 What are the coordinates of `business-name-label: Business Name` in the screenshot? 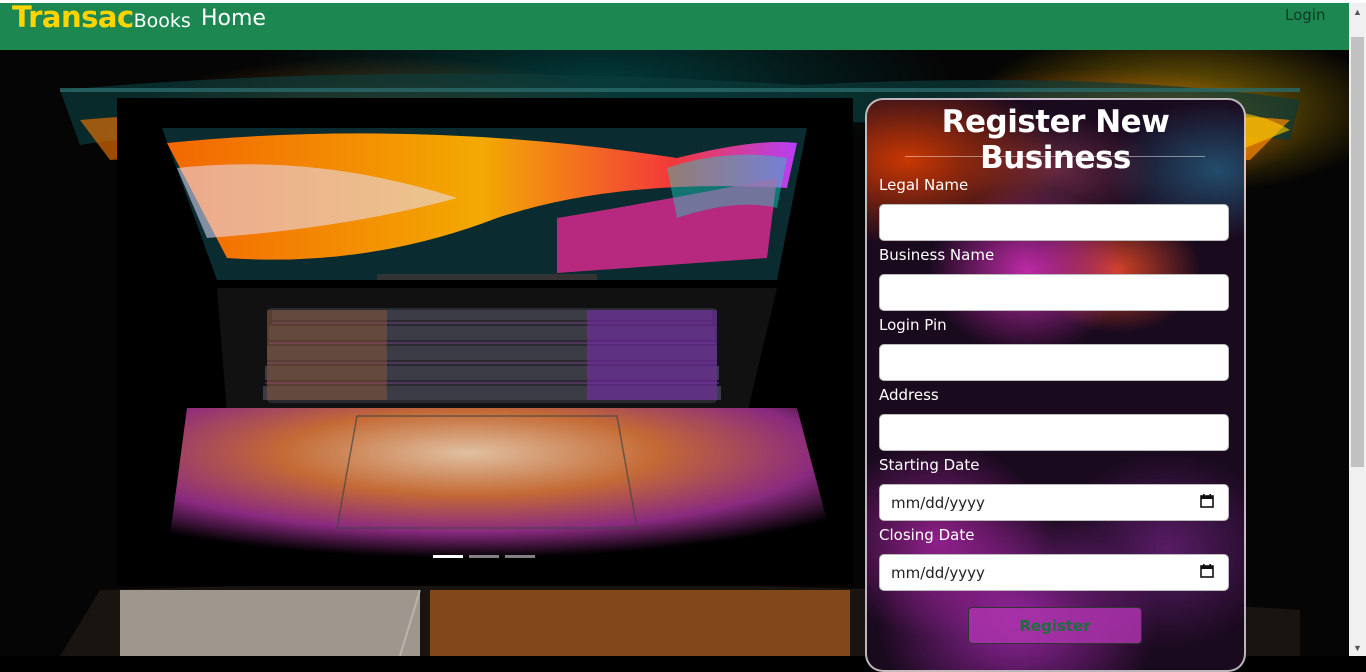 It's located at (937, 255).